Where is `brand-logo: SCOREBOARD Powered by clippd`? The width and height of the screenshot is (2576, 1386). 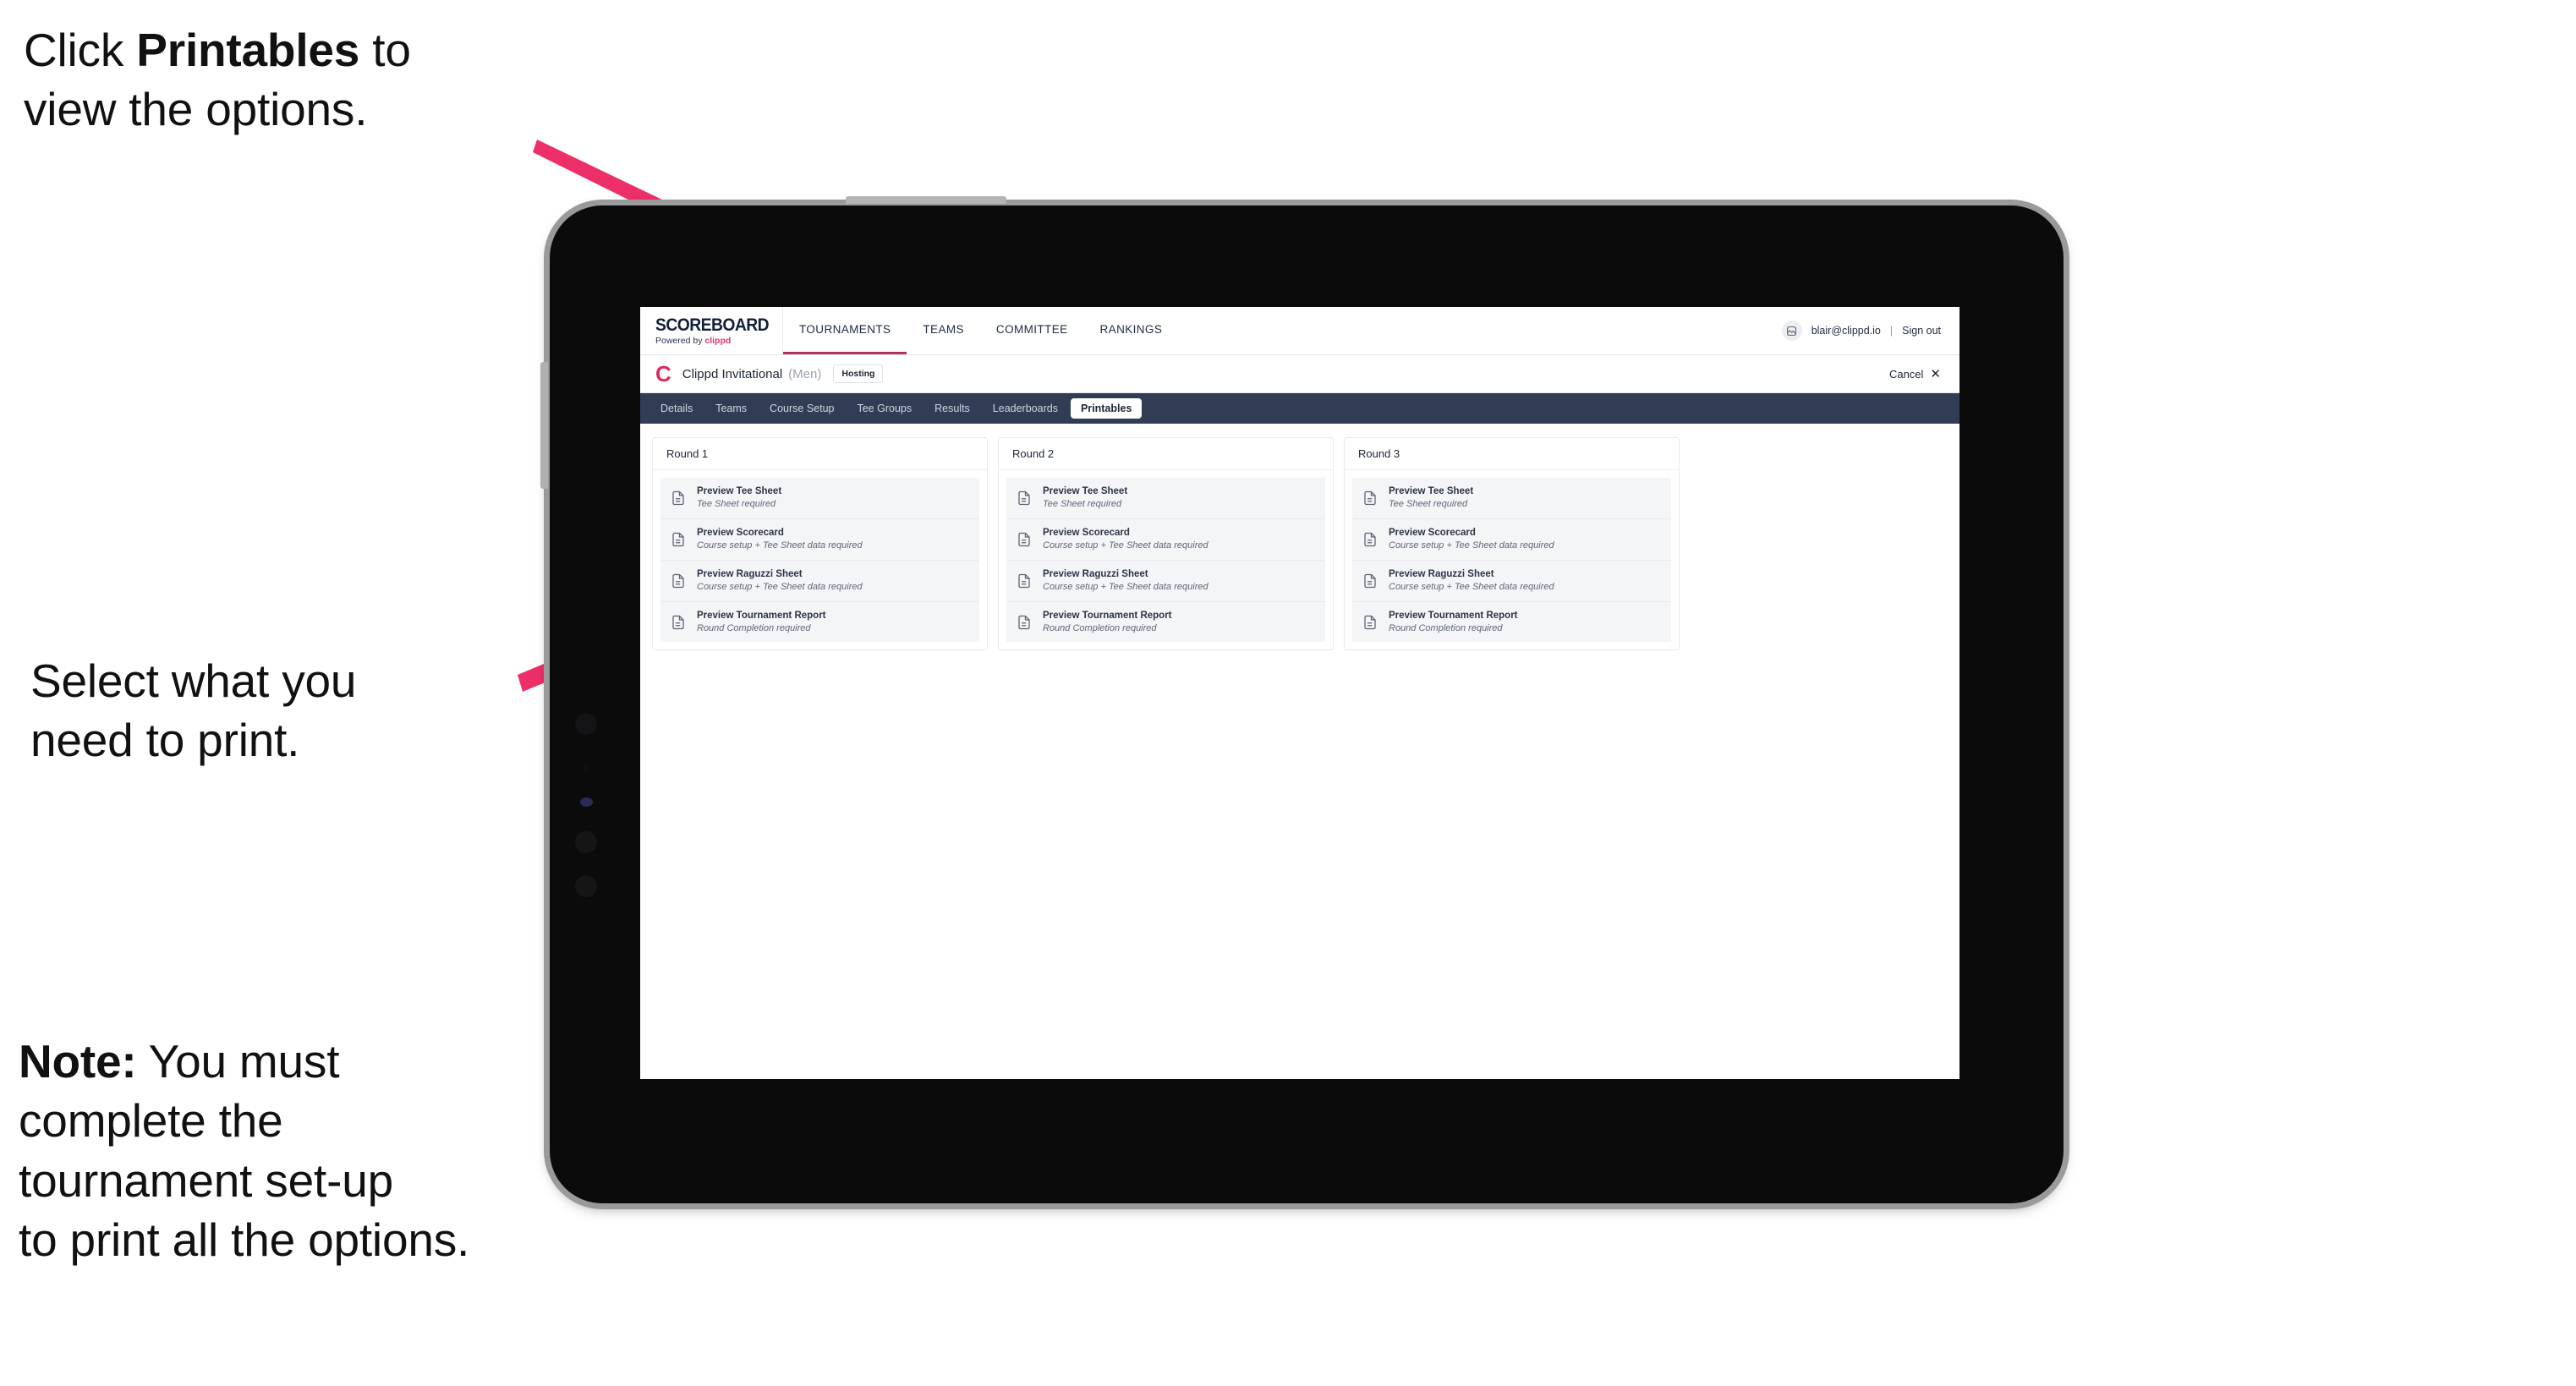
brand-logo: SCOREBOARD Powered by clippd is located at coordinates (711, 330).